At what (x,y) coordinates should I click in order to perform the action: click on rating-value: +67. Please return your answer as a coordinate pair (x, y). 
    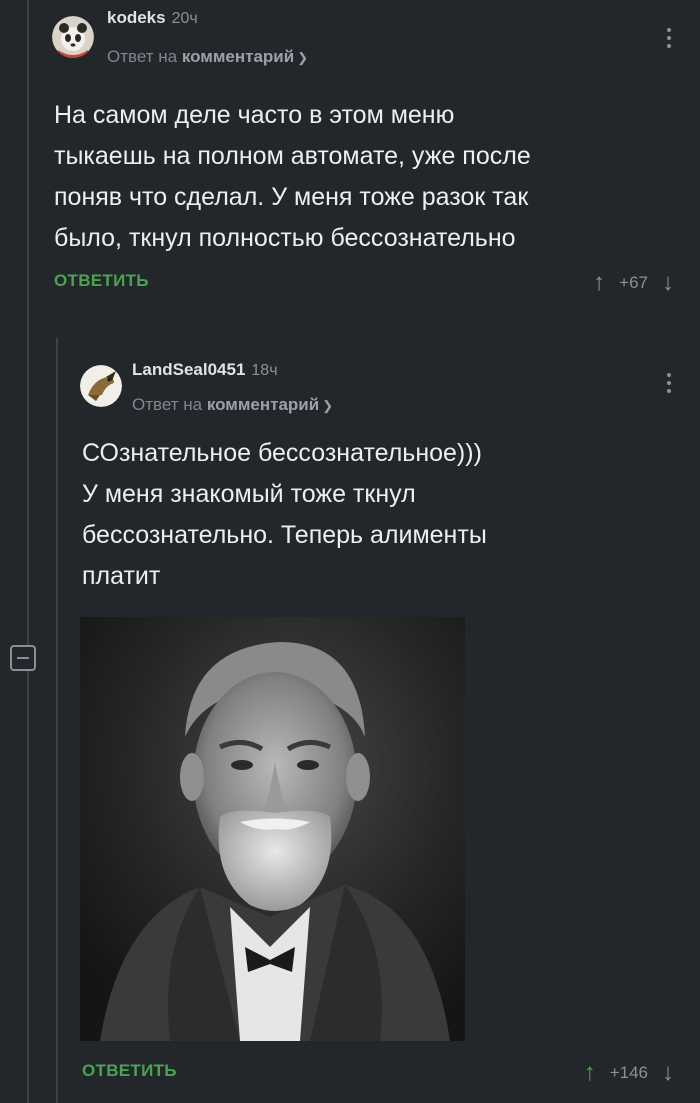
    Looking at the image, I should click on (633, 282).